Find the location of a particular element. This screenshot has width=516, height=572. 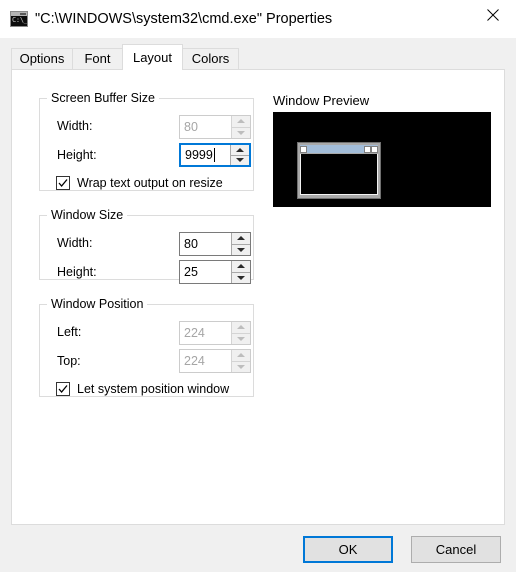

screen-buffer-width-stepper: 80 is located at coordinates (215, 127).